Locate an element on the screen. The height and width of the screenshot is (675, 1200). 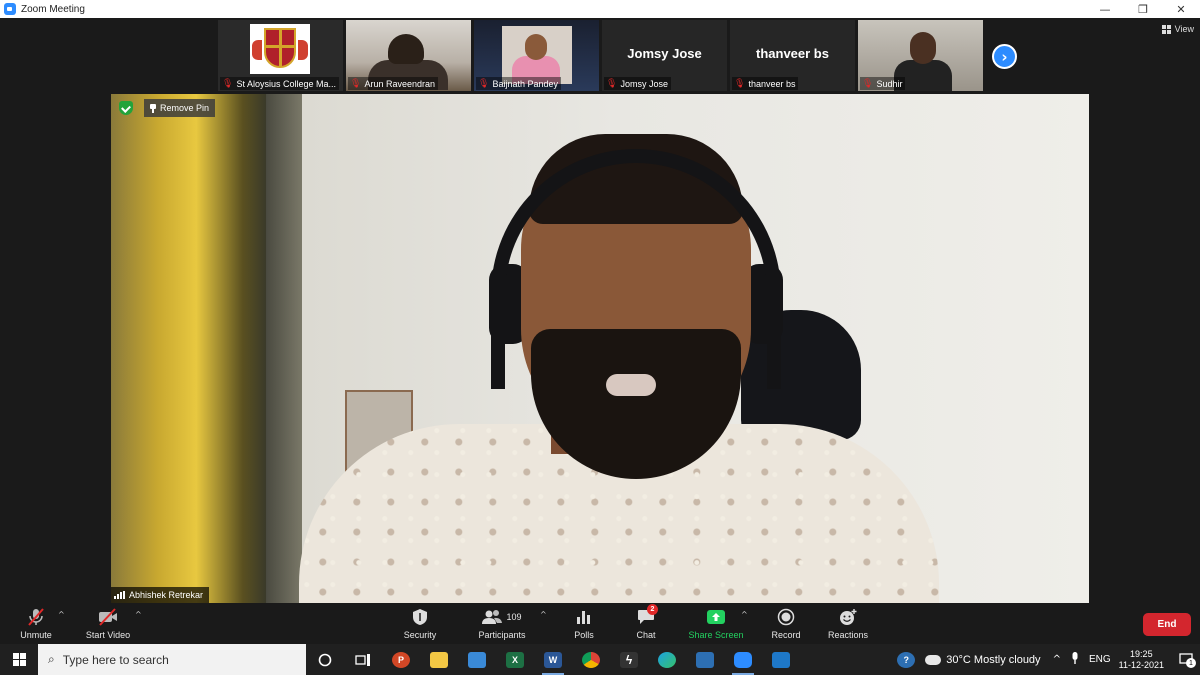
remove-pin-button: Remove Pin is located at coordinates (180, 108).